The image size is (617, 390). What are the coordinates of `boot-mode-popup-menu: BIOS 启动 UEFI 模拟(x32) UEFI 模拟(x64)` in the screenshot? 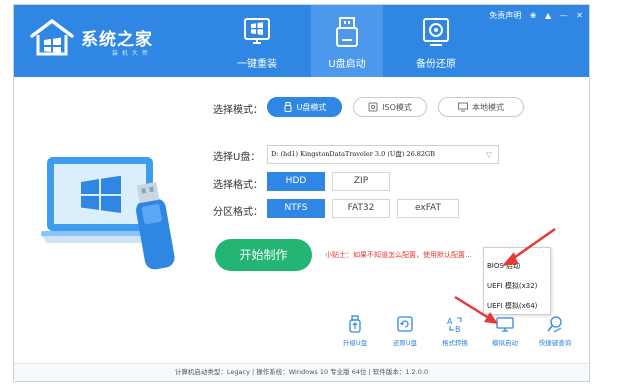 It's located at (517, 281).